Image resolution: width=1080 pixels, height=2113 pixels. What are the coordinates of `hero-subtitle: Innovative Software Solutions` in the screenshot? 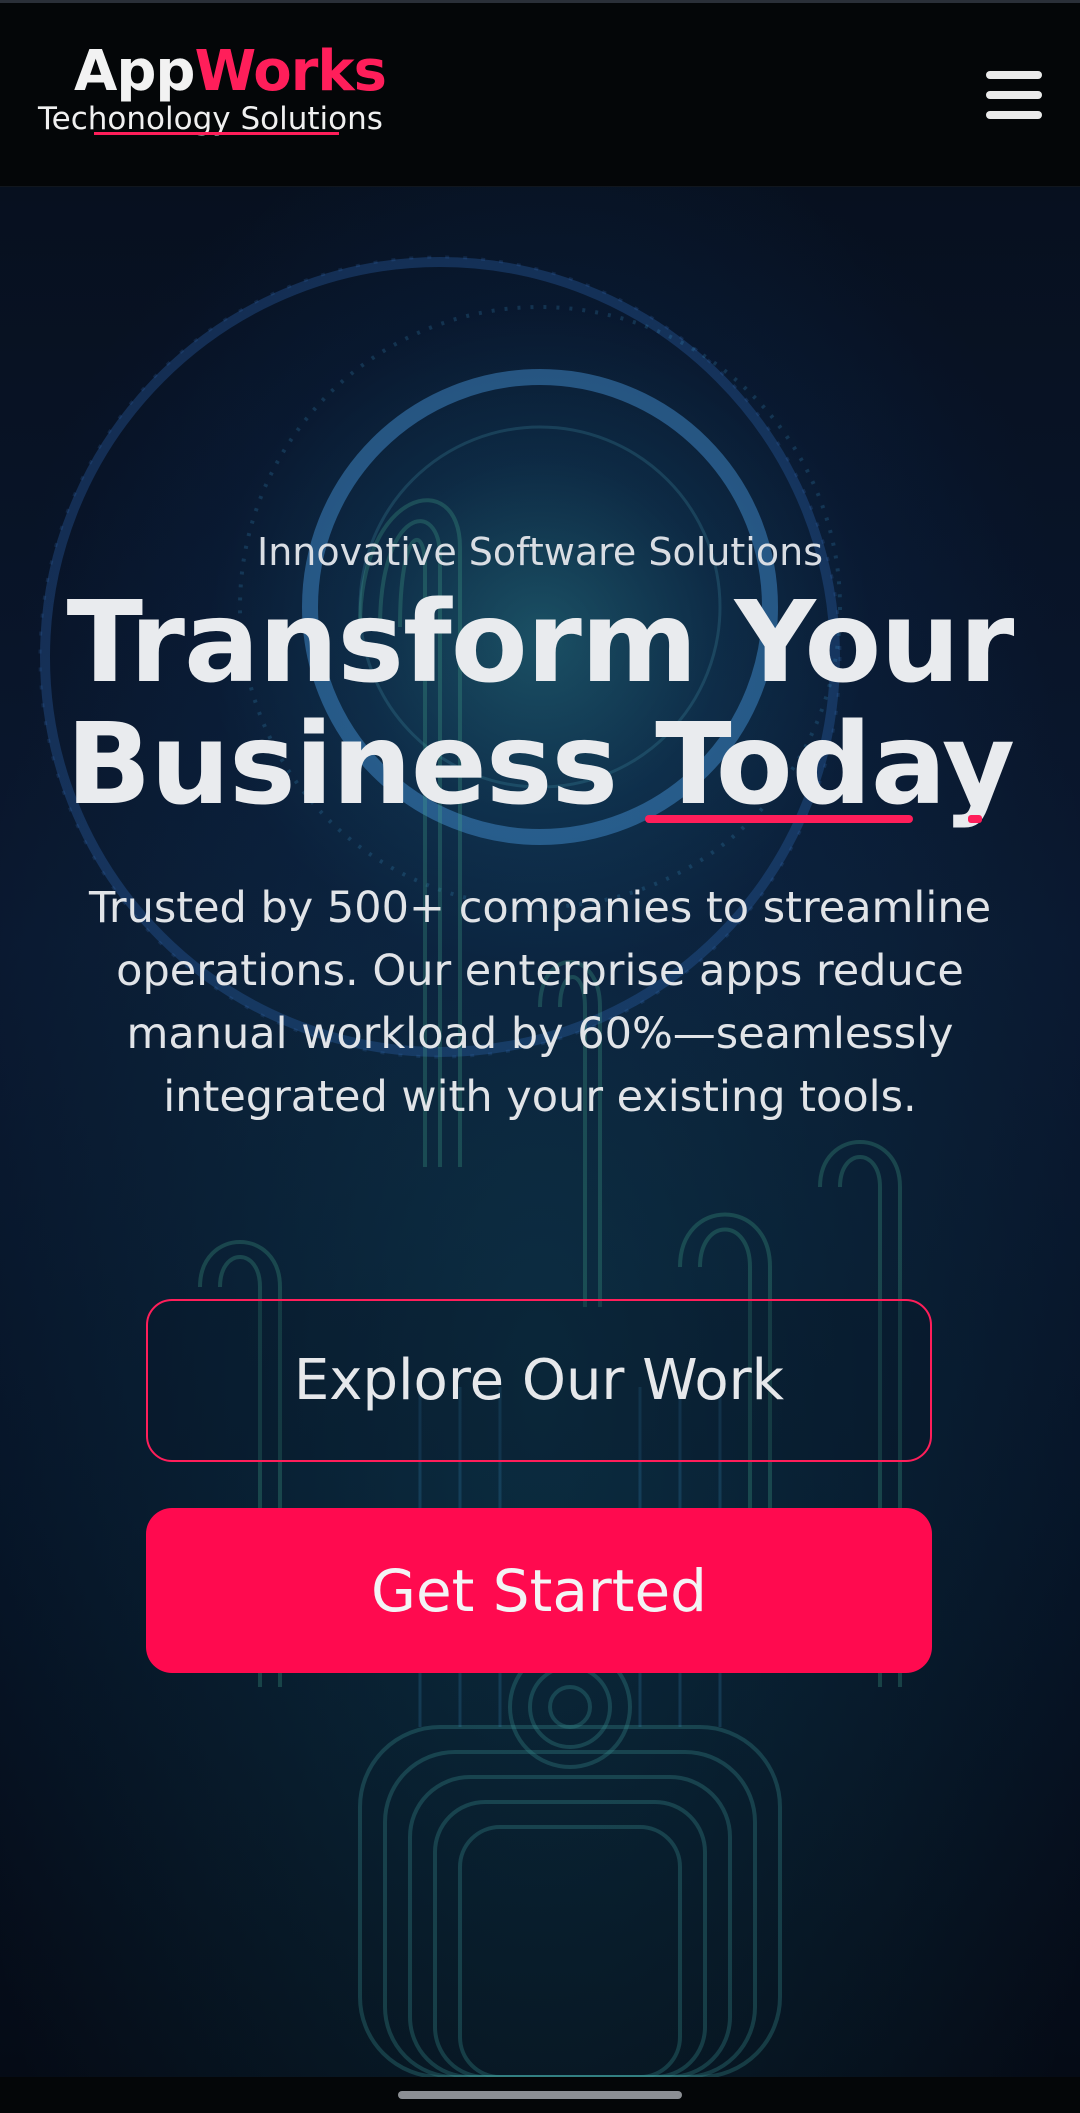 It's located at (540, 552).